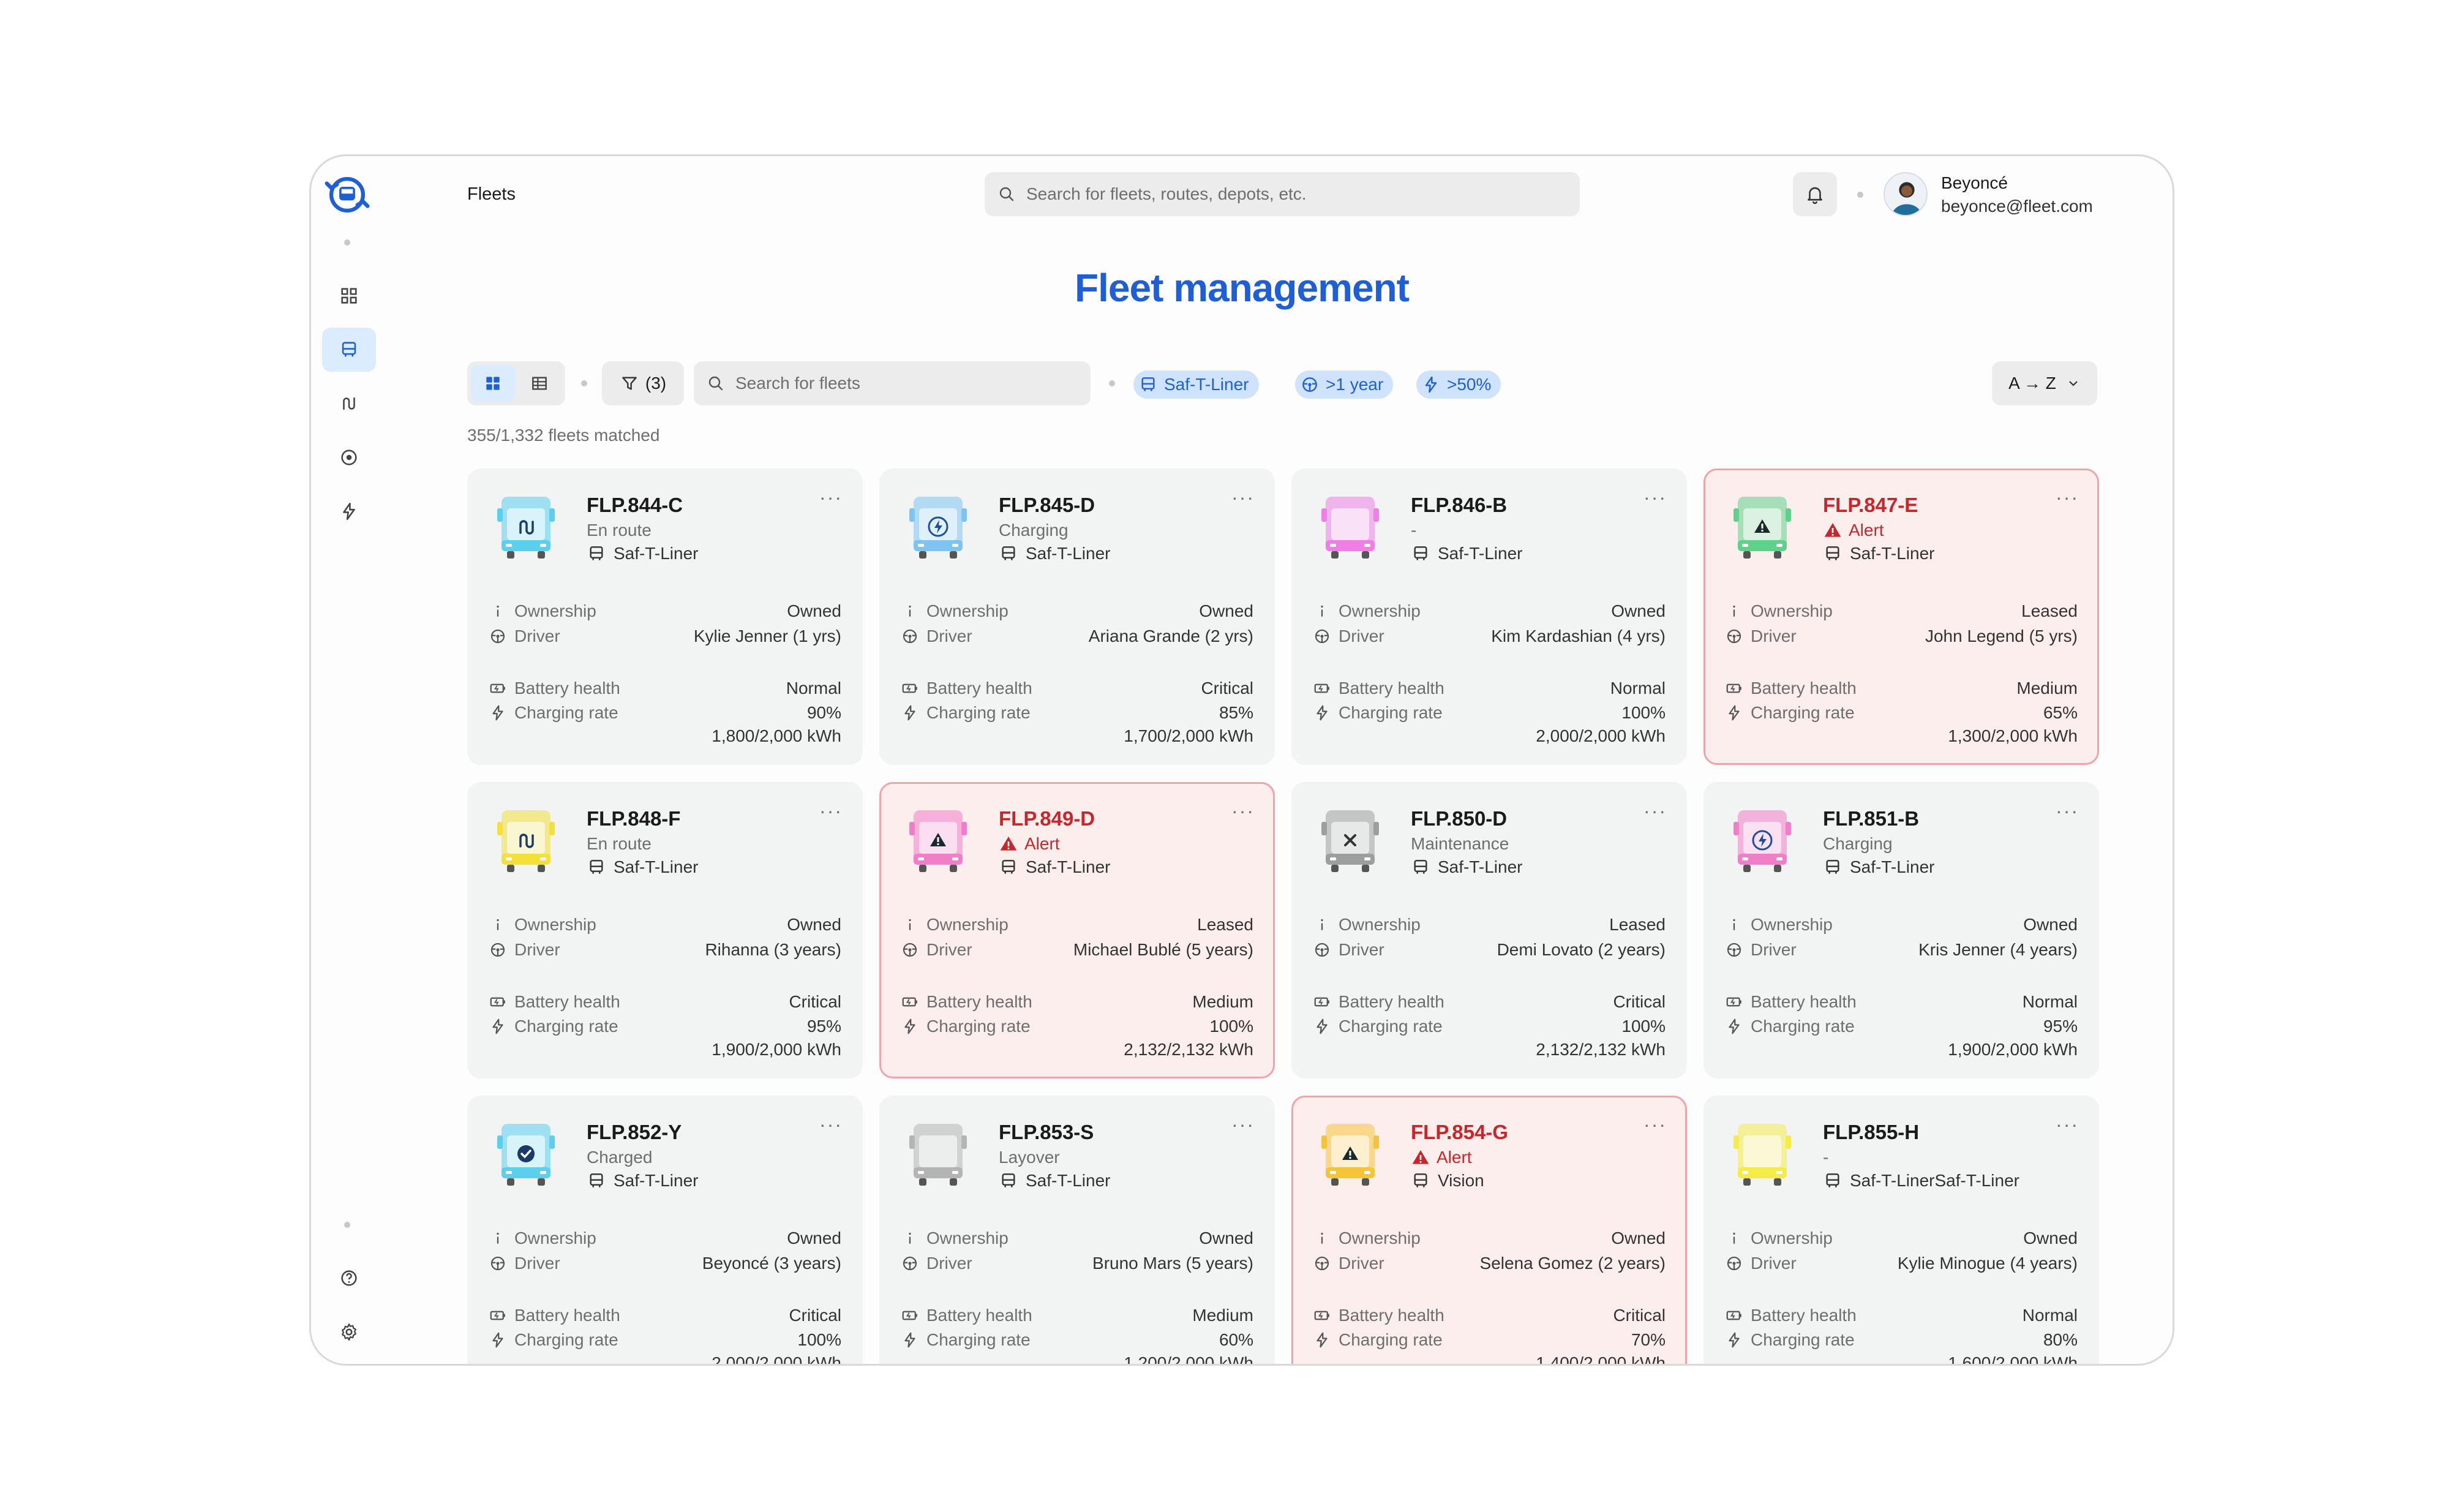 The width and height of the screenshot is (2464, 1509). Describe the element at coordinates (1207, 385) in the screenshot. I see `chip-label: Saf-T-Liner` at that location.